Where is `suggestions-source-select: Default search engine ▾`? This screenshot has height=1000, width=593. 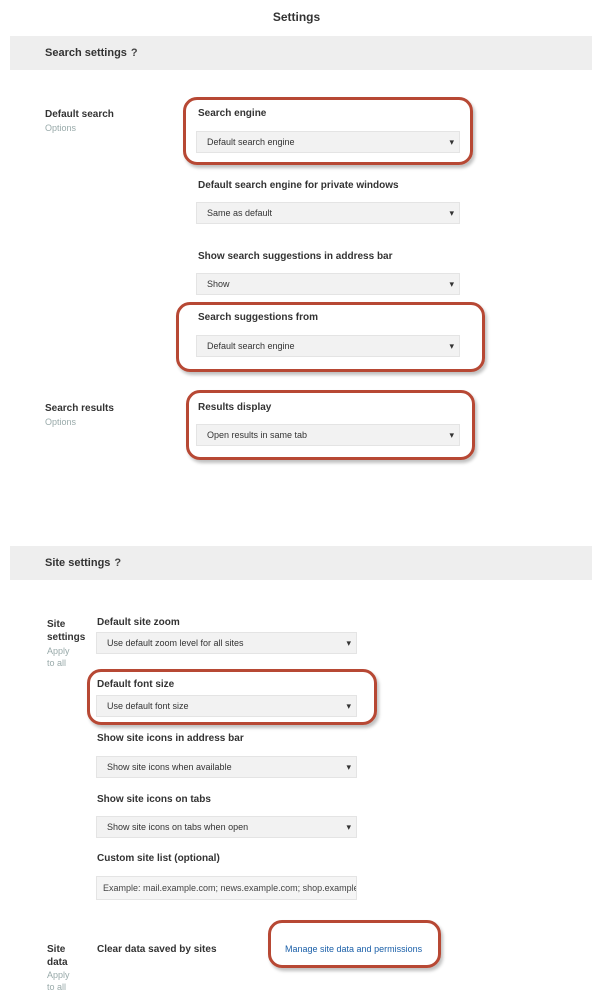 suggestions-source-select: Default search engine ▾ is located at coordinates (328, 346).